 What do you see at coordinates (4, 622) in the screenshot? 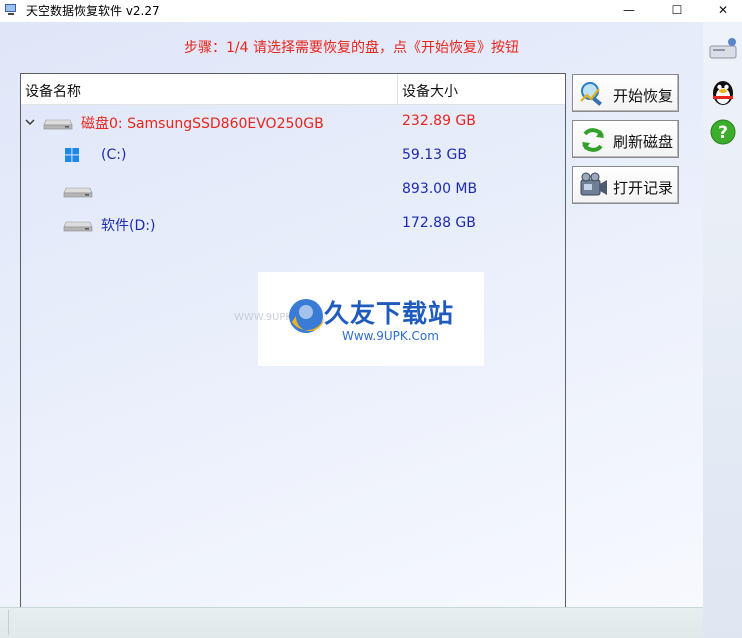
I see `status-cell` at bounding box center [4, 622].